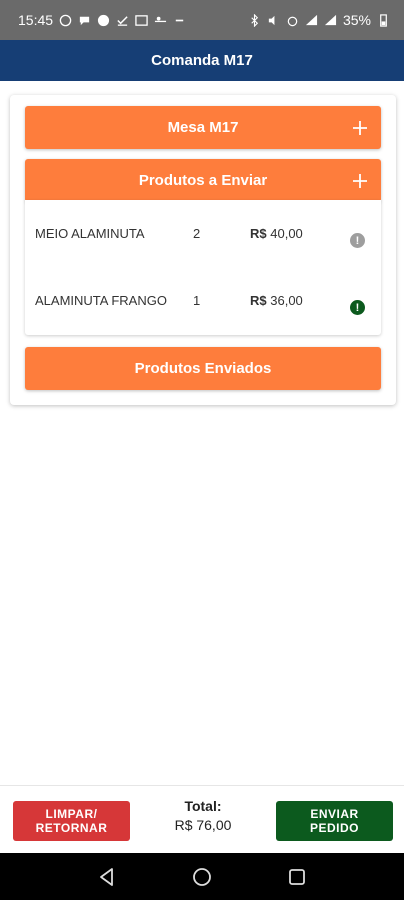  I want to click on back-icon, so click(107, 877).